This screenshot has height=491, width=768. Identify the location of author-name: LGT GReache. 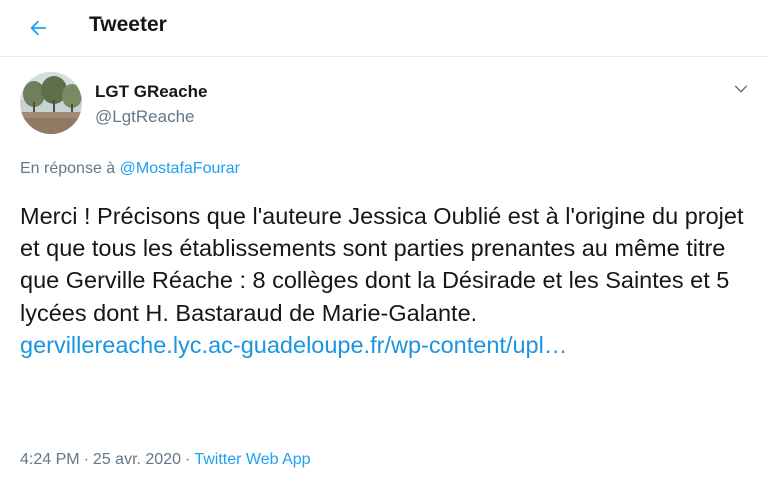
(151, 92).